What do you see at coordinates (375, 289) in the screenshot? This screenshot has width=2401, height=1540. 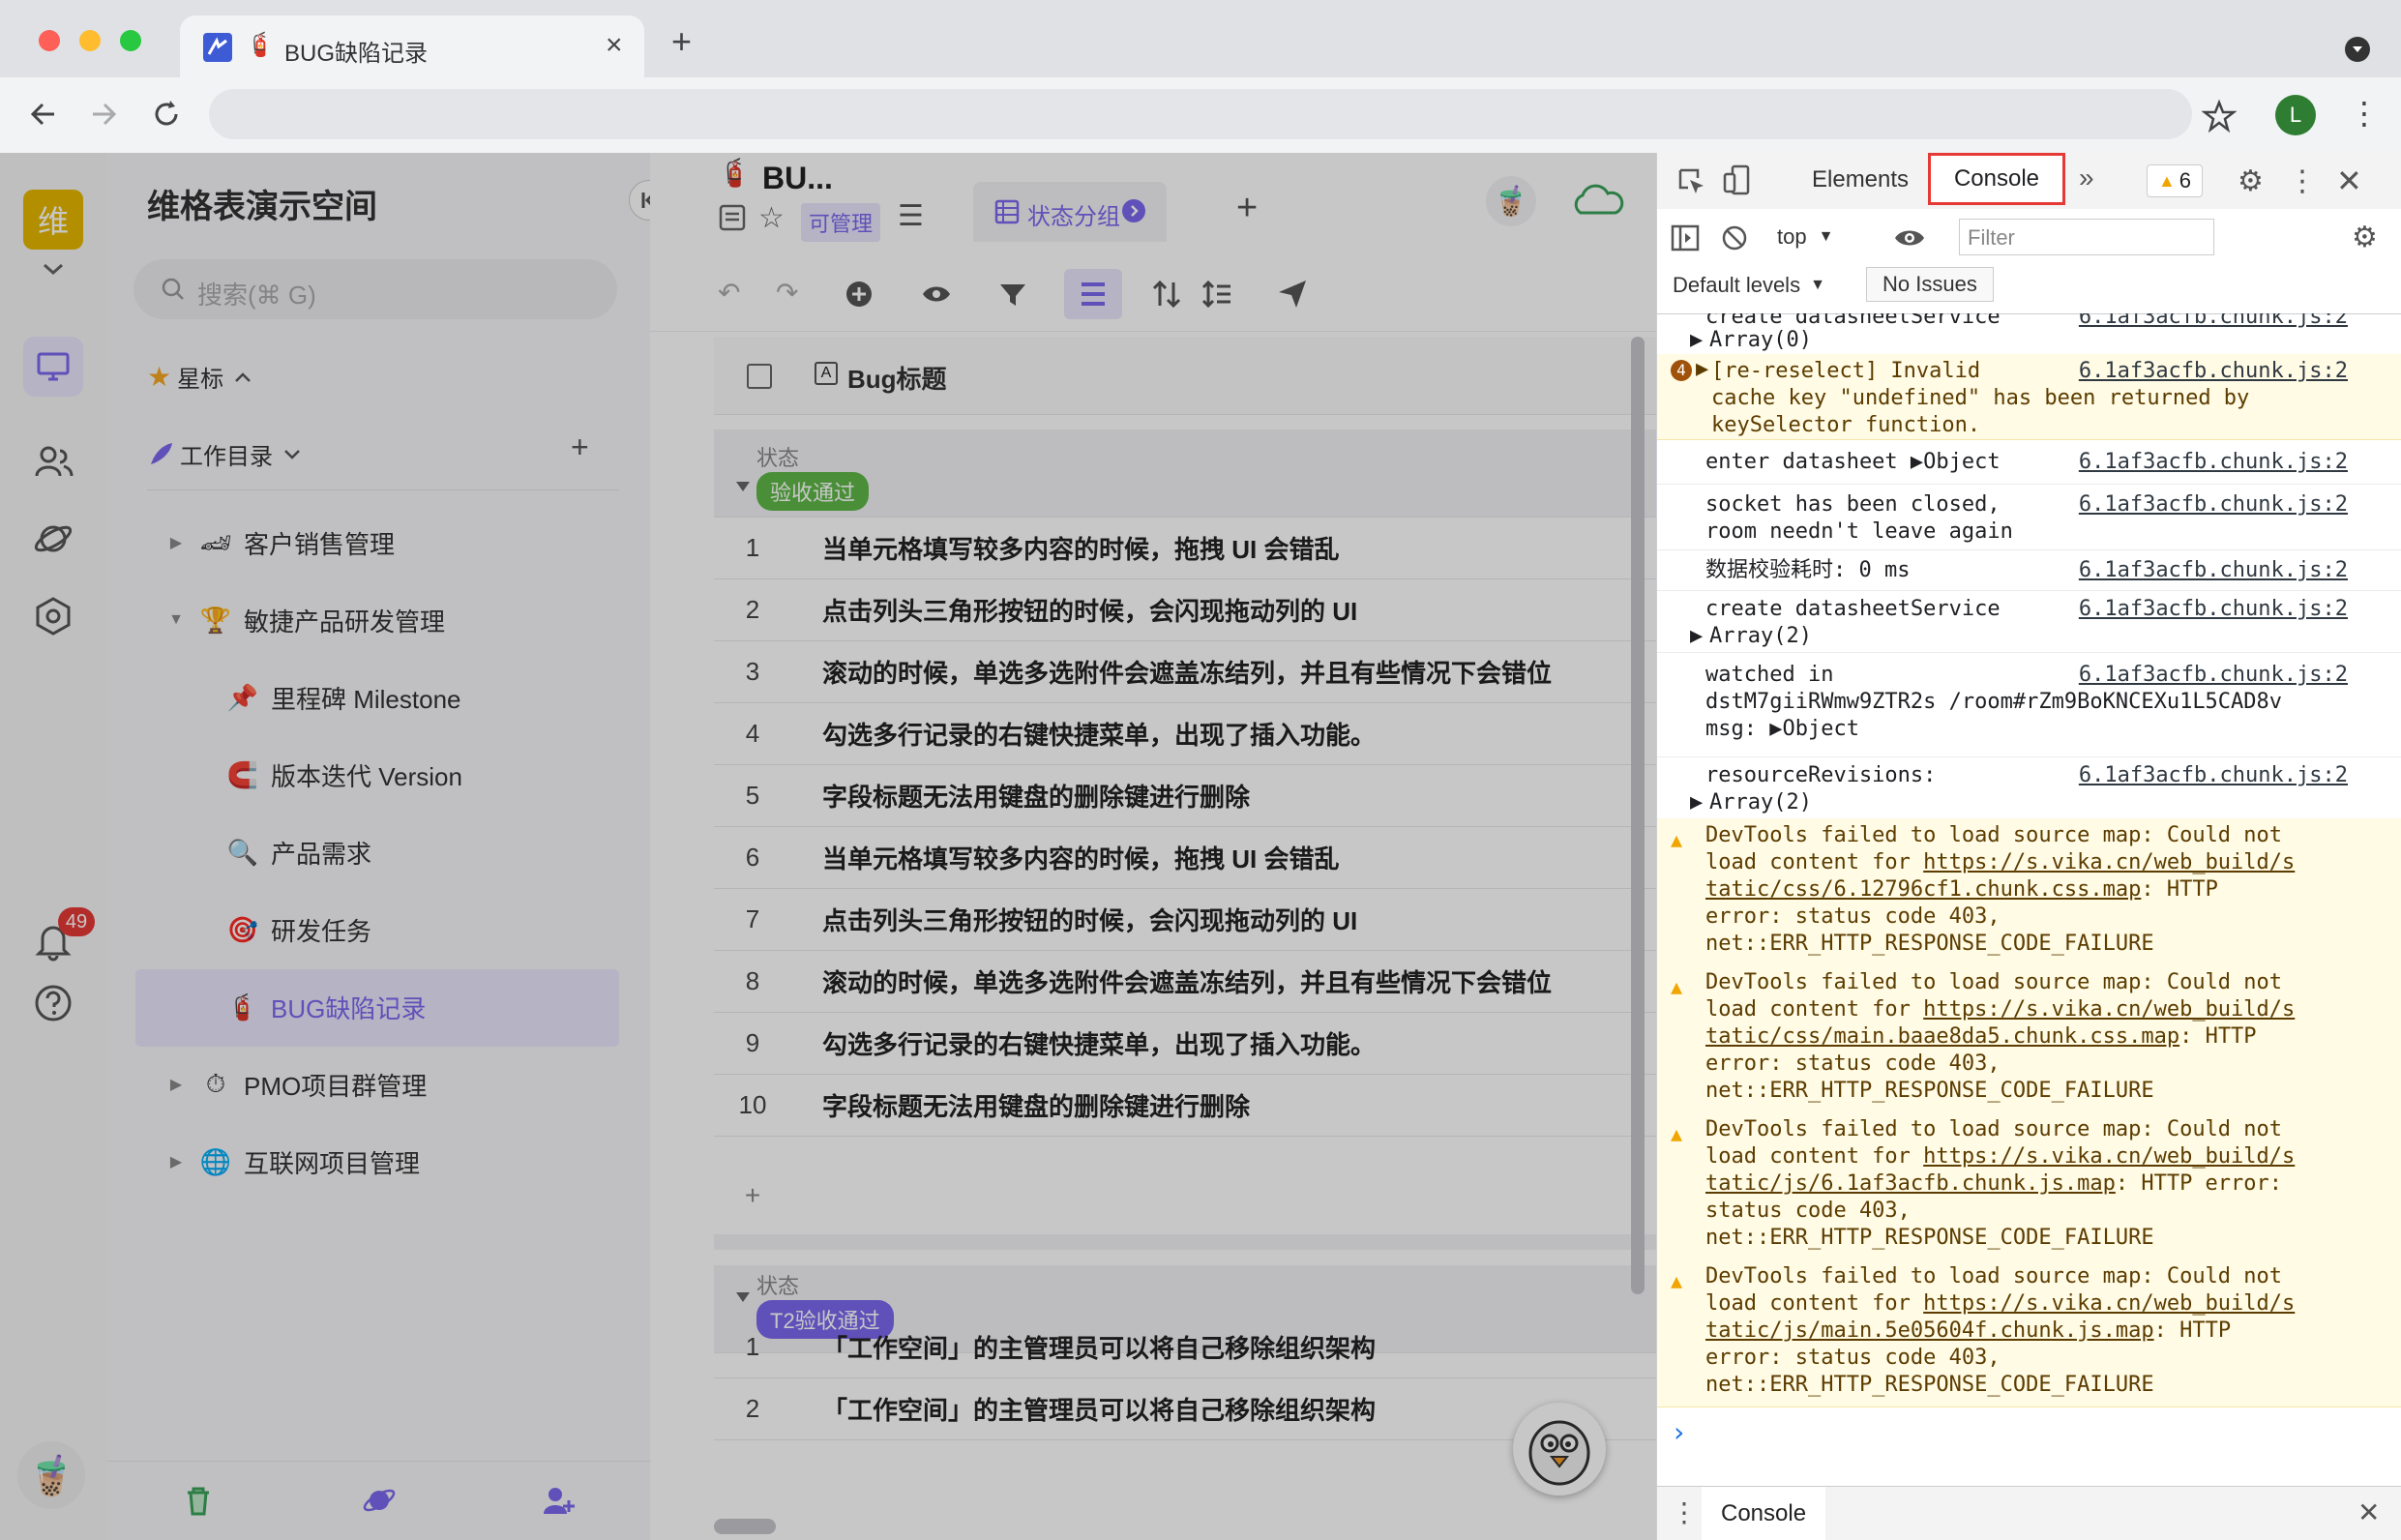 I see `search-input: 搜索(⌘ G)` at bounding box center [375, 289].